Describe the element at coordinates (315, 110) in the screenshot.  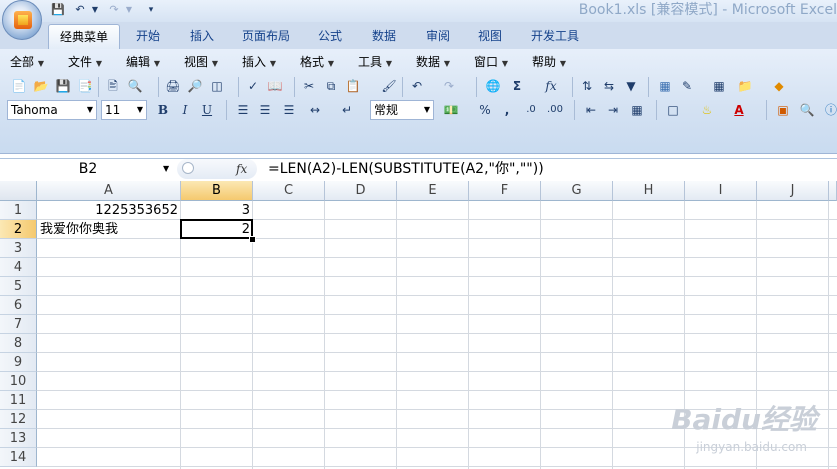
I see `merge-center-icon: ↔` at that location.